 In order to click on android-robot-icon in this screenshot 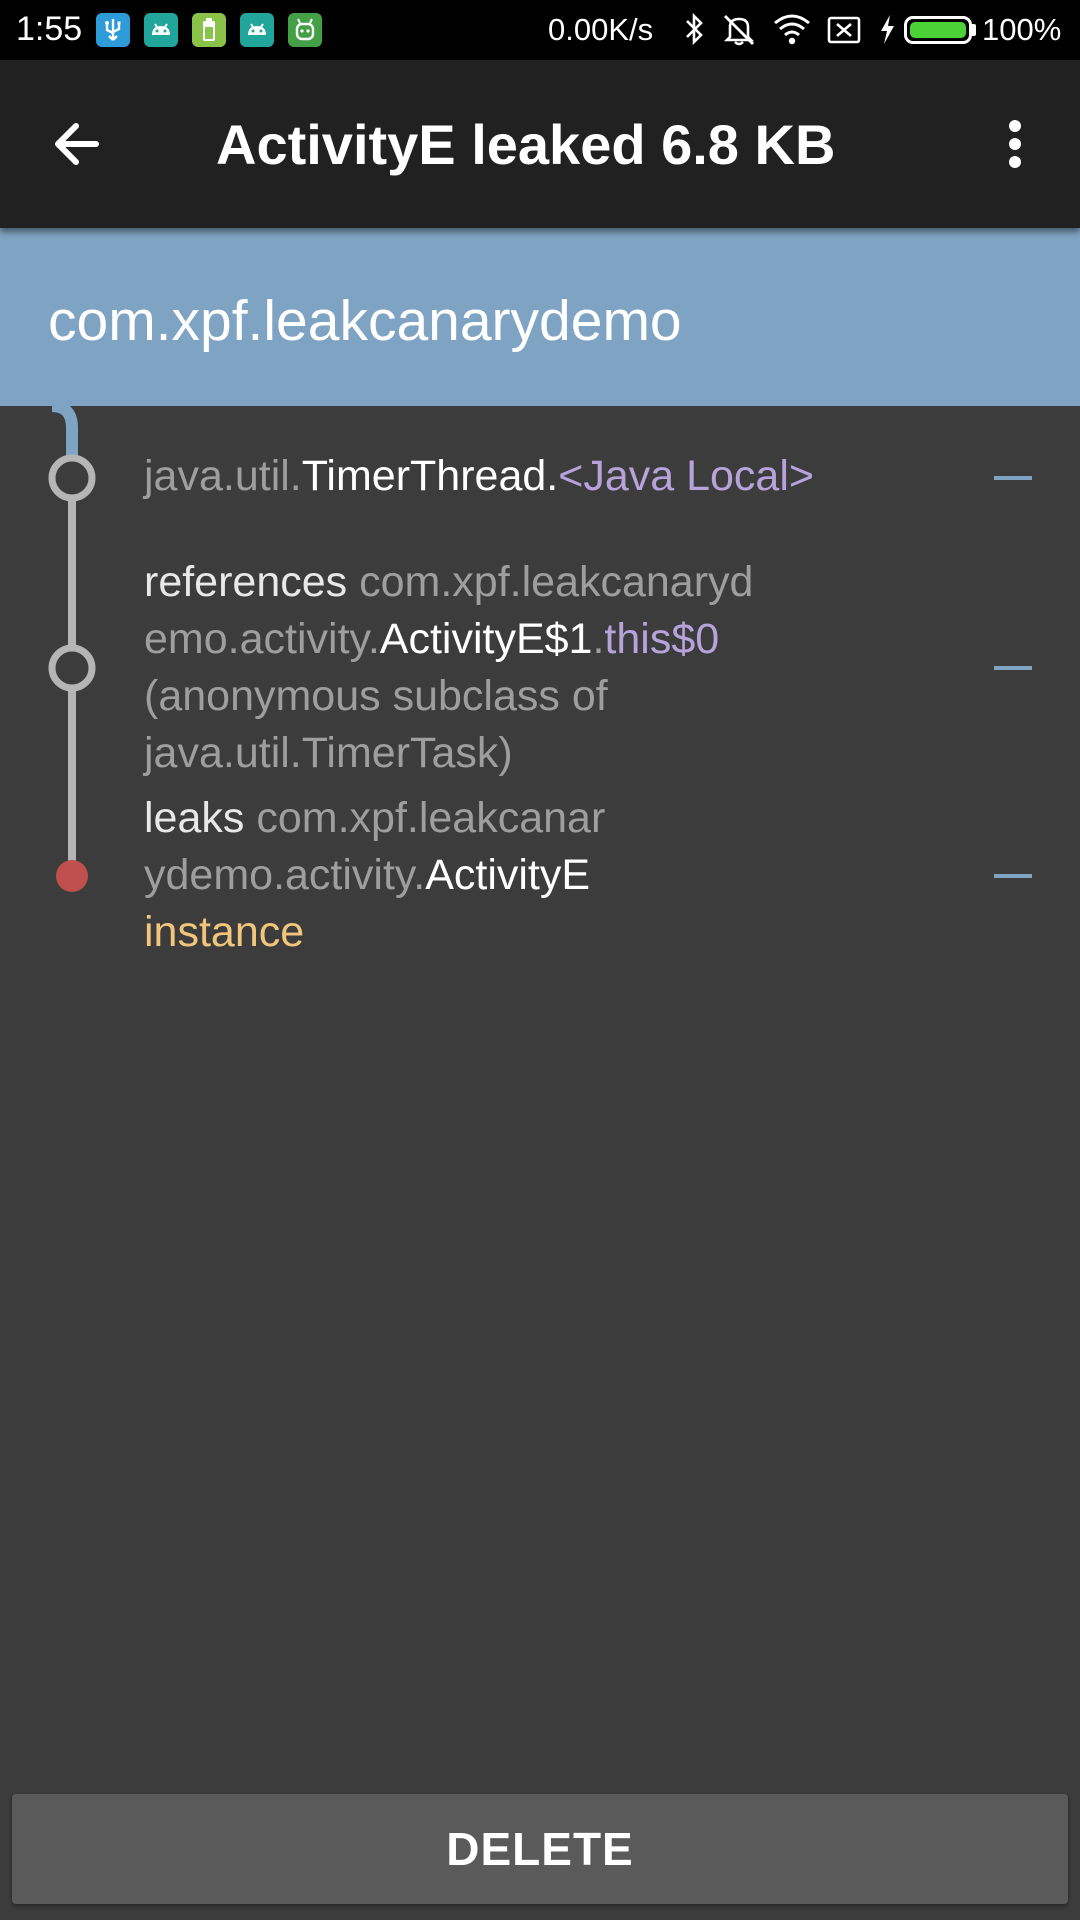, I will do `click(305, 30)`.